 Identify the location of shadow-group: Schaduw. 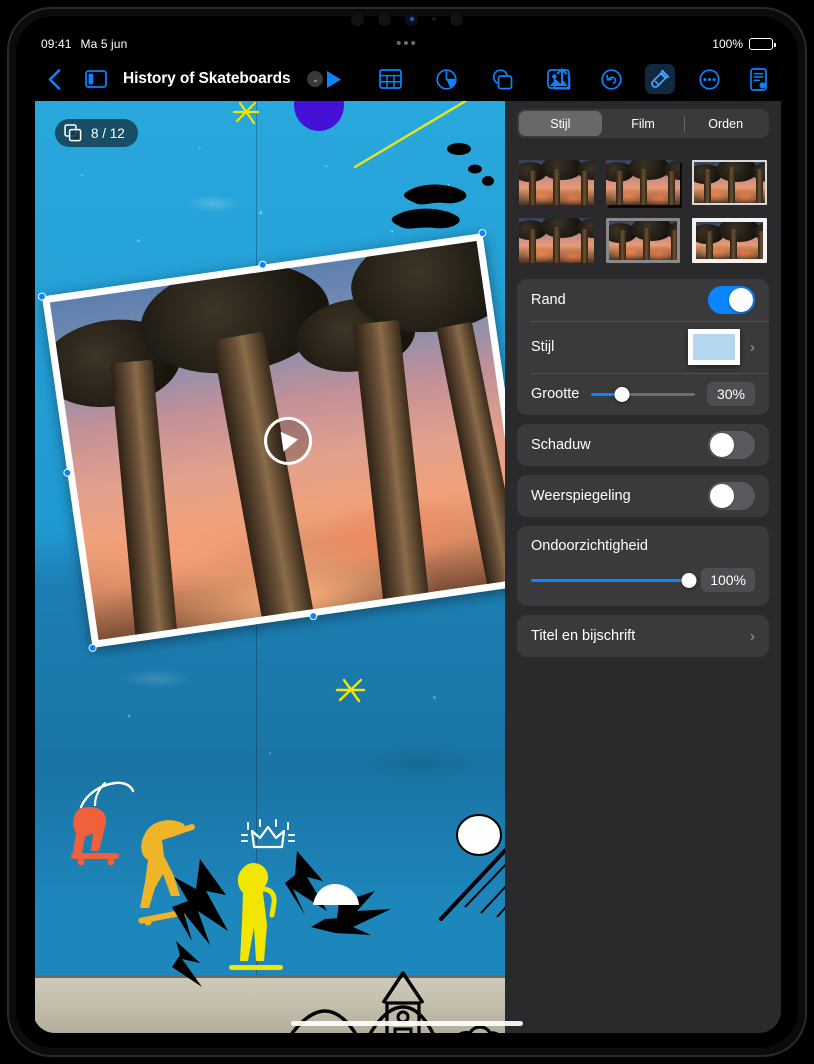
(643, 445).